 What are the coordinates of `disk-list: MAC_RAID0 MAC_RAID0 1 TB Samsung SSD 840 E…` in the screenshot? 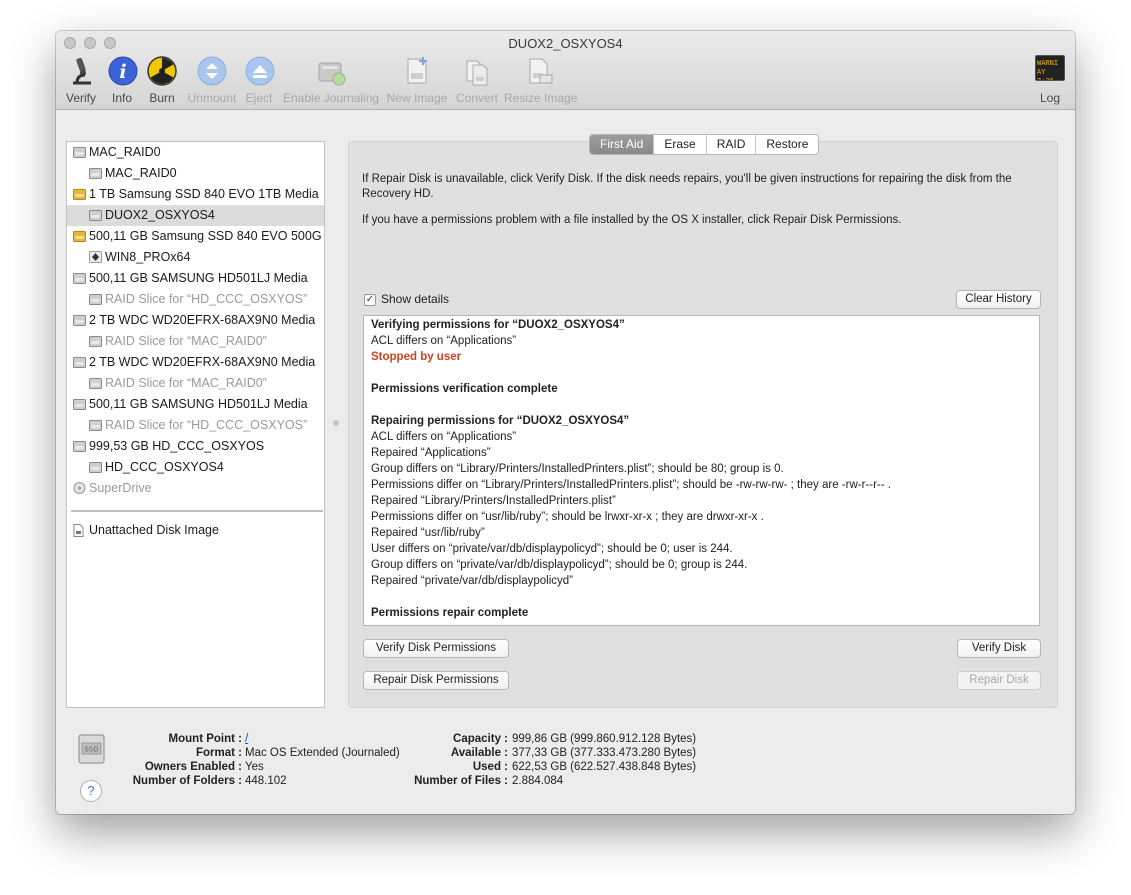 It's located at (195, 424).